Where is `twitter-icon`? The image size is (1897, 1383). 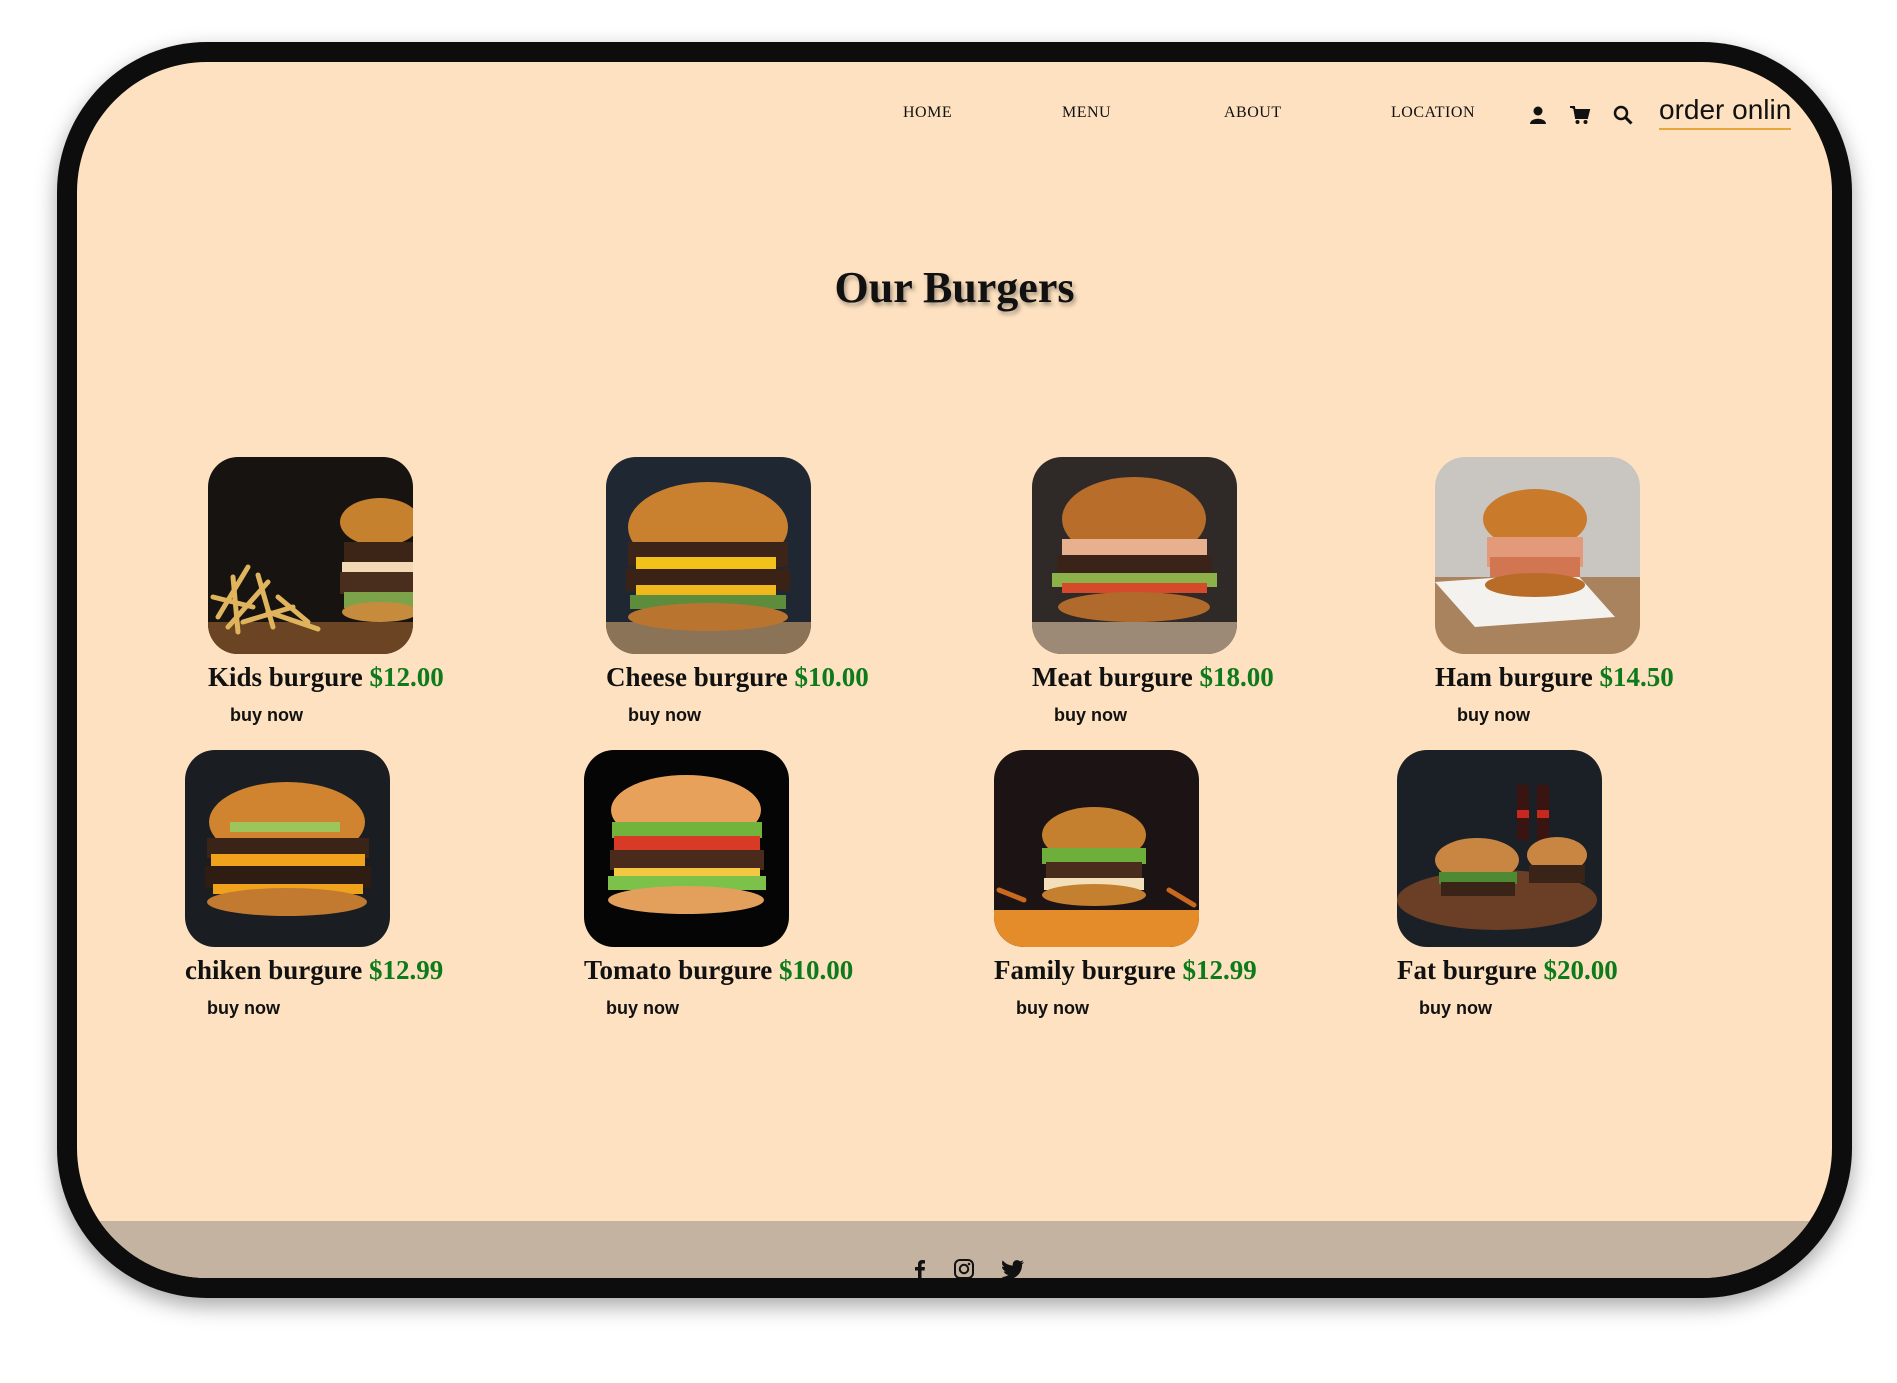
twitter-icon is located at coordinates (1012, 1268).